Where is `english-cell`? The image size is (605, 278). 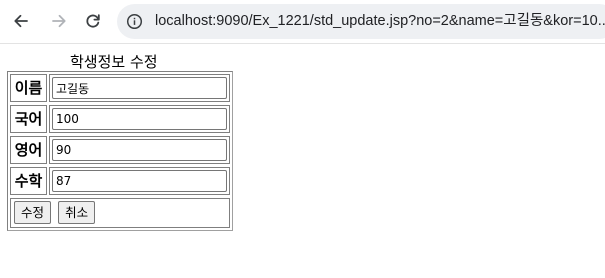 english-cell is located at coordinates (139, 150).